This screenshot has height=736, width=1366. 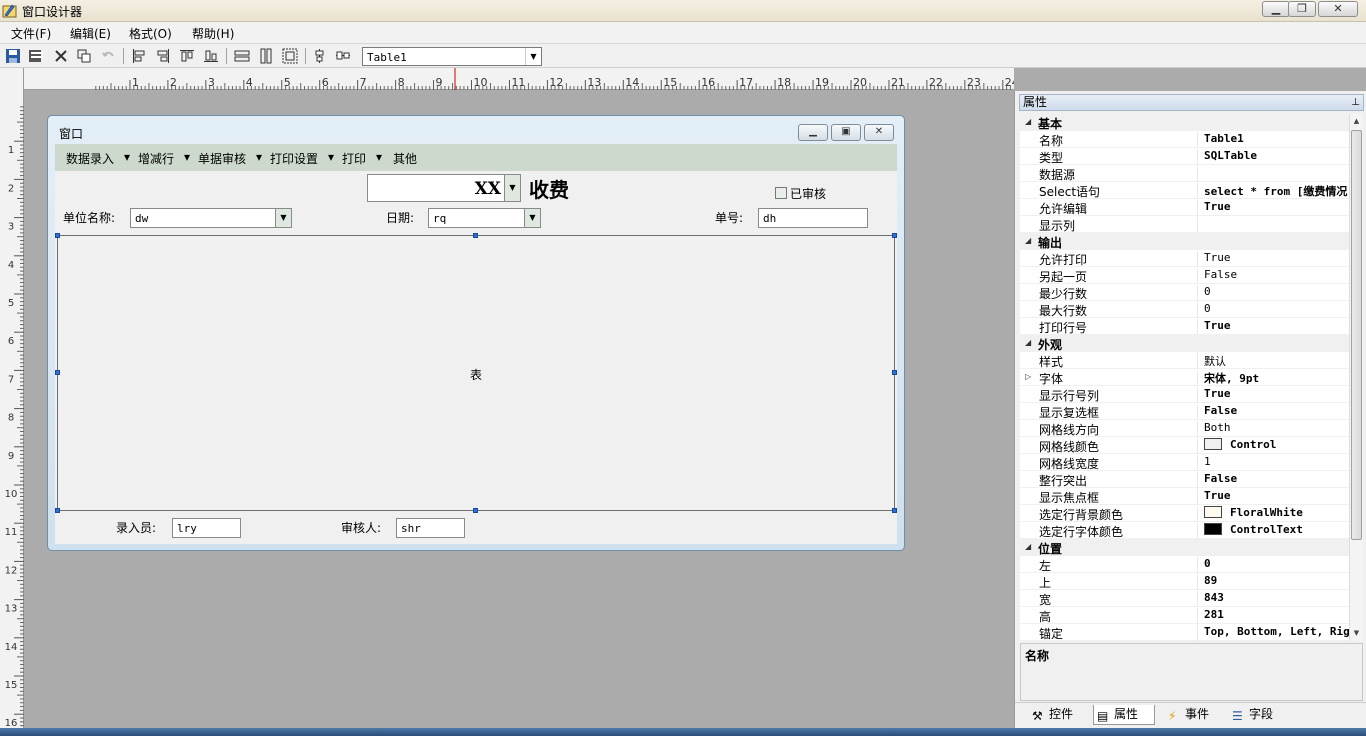 I want to click on form-menu-add-remove-rows: 增减行, so click(x=156, y=158).